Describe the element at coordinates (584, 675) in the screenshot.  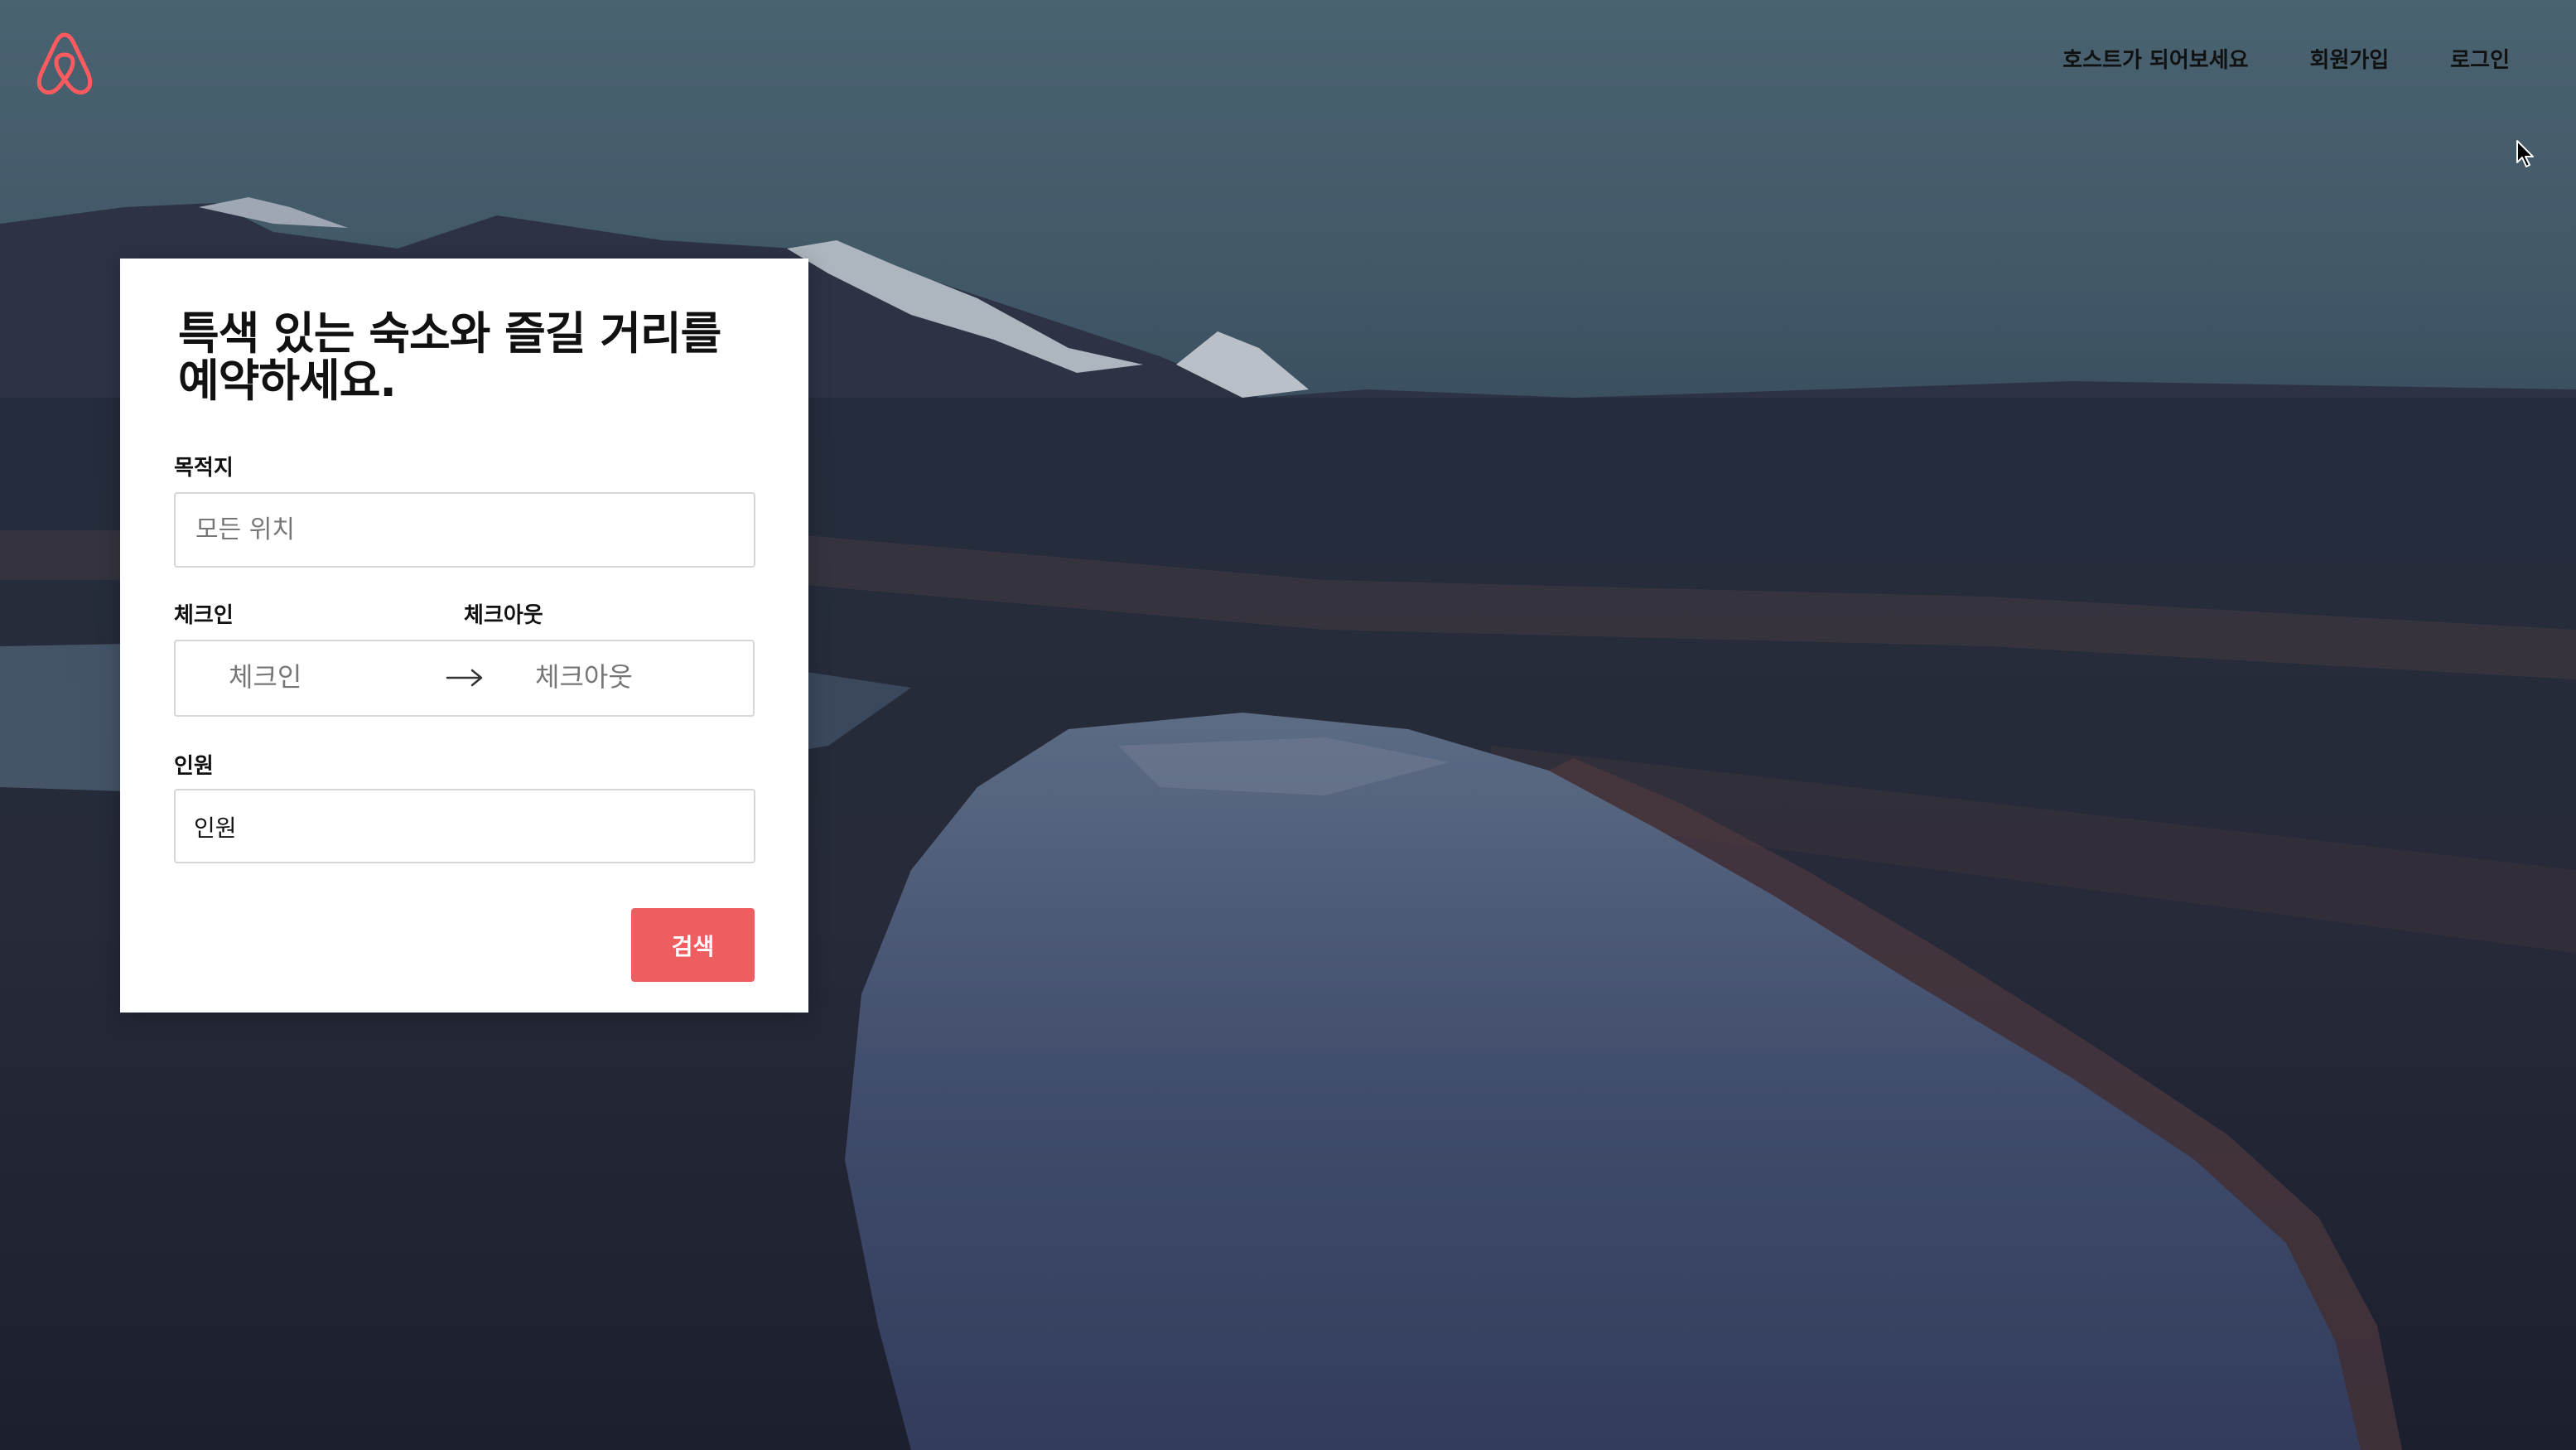
I see `checkout-input: 체크아웃` at that location.